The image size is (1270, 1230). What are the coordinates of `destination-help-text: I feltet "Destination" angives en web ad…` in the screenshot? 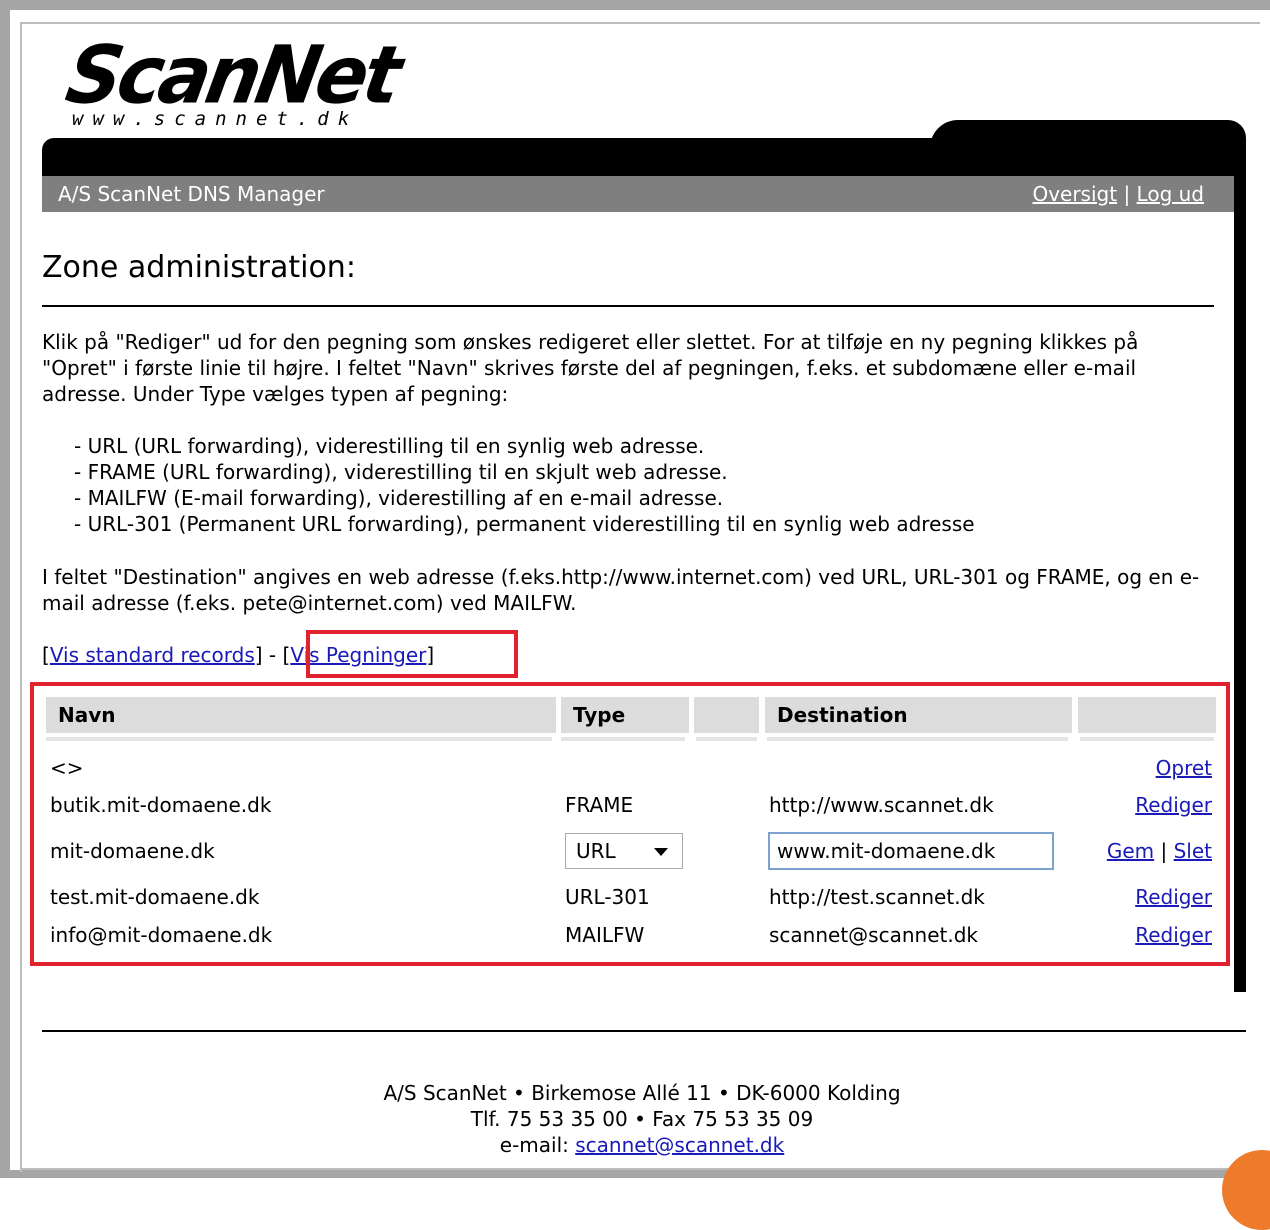 It's located at (621, 590).